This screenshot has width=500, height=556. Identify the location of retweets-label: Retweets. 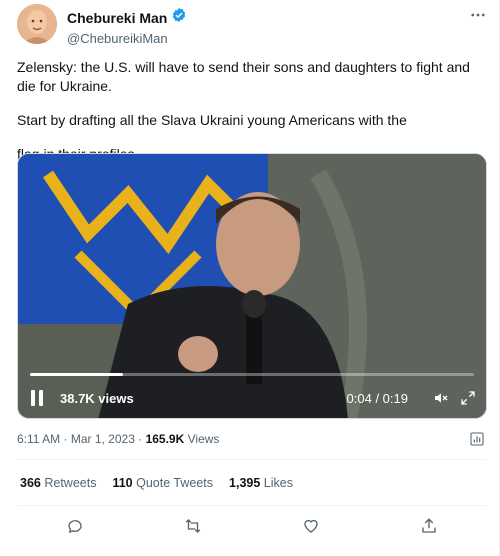
(70, 483).